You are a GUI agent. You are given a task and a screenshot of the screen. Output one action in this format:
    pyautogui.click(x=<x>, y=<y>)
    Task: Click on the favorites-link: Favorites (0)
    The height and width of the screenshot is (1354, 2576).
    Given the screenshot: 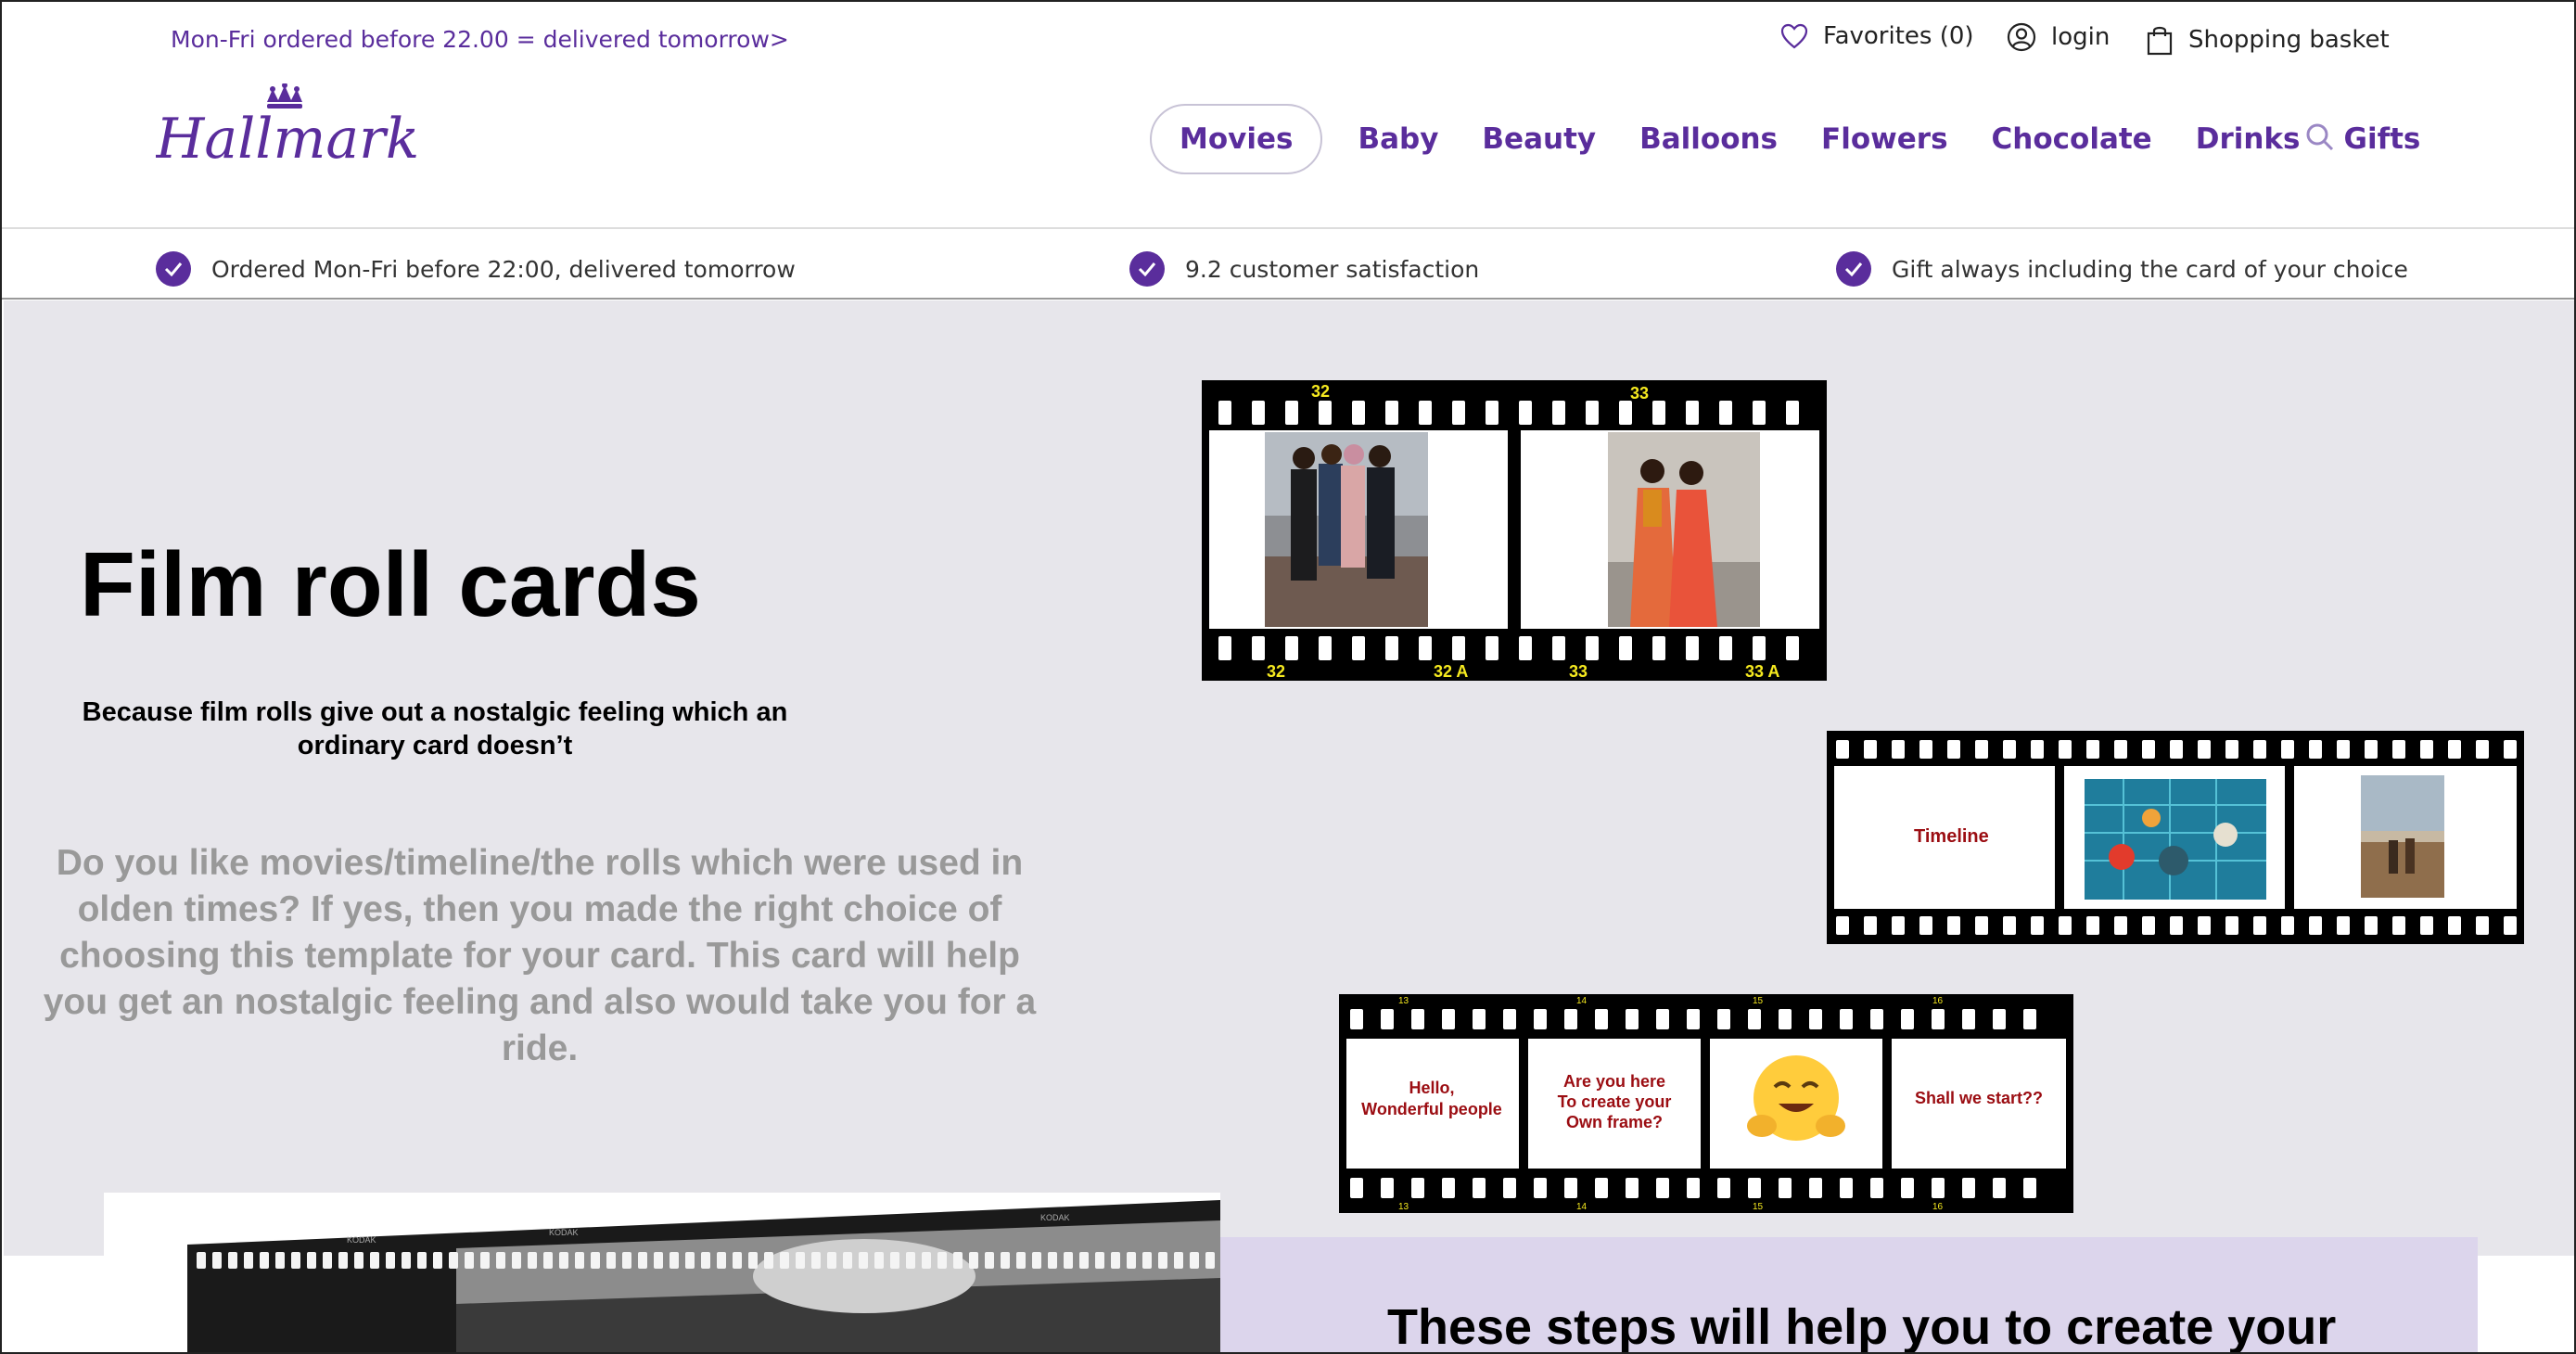 What is the action you would take?
    pyautogui.click(x=1877, y=36)
    